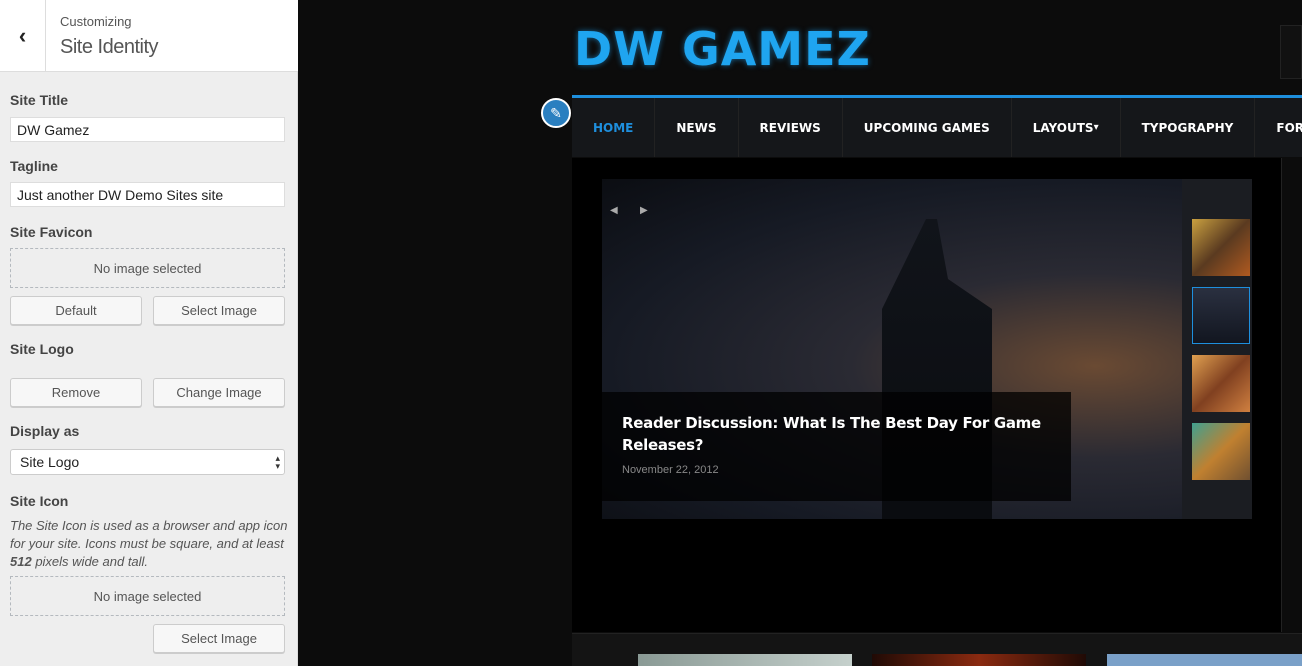 The height and width of the screenshot is (666, 1302). I want to click on edit-shortcut-pencil-icon: ✎, so click(556, 113).